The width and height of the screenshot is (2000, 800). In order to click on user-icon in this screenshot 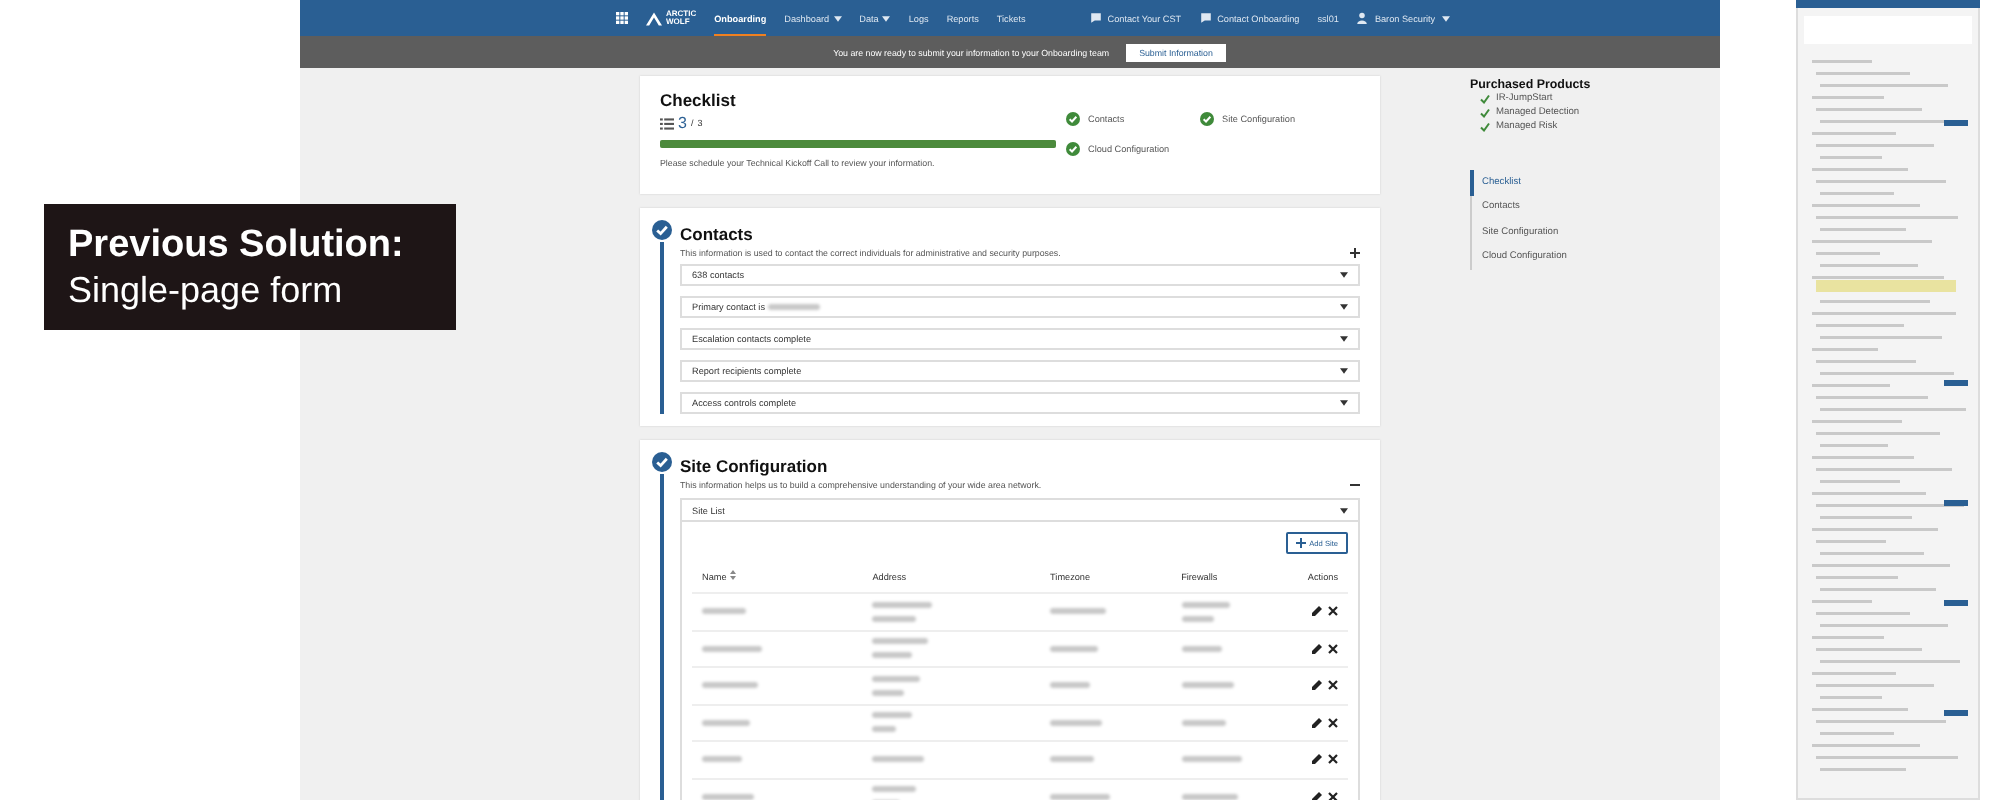, I will do `click(1362, 18)`.